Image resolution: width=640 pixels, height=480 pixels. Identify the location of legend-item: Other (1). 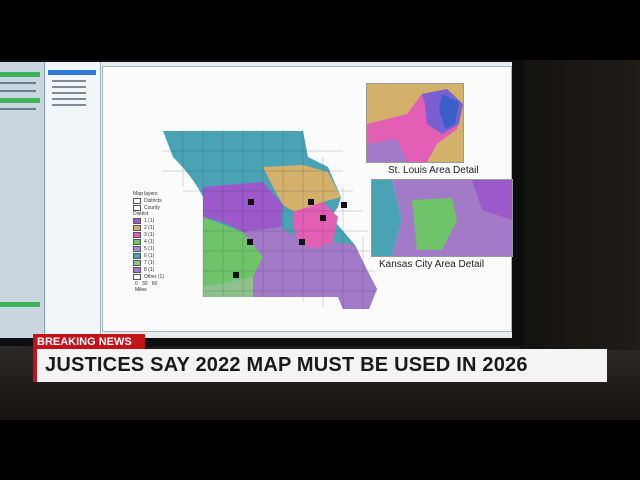
(148, 277).